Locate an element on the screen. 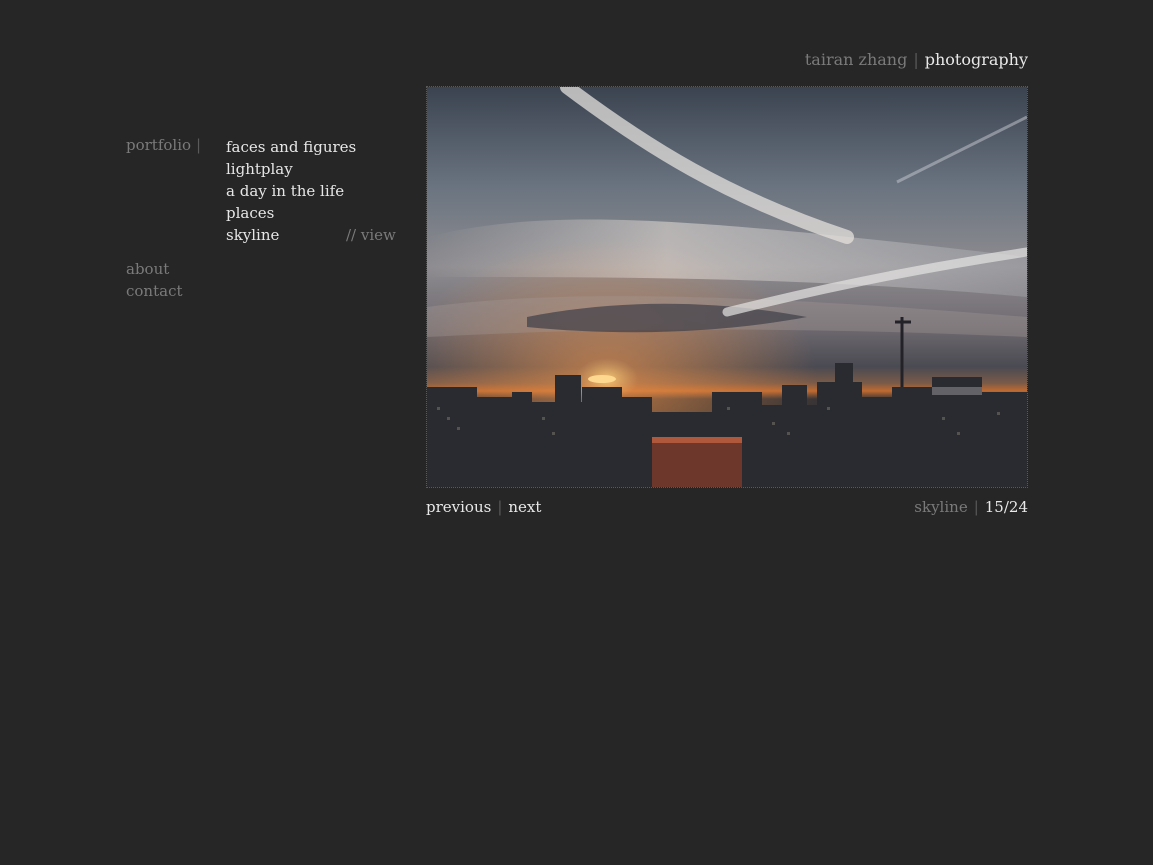 The image size is (1153, 865). photo-info: skyline | 15/24 is located at coordinates (971, 507).